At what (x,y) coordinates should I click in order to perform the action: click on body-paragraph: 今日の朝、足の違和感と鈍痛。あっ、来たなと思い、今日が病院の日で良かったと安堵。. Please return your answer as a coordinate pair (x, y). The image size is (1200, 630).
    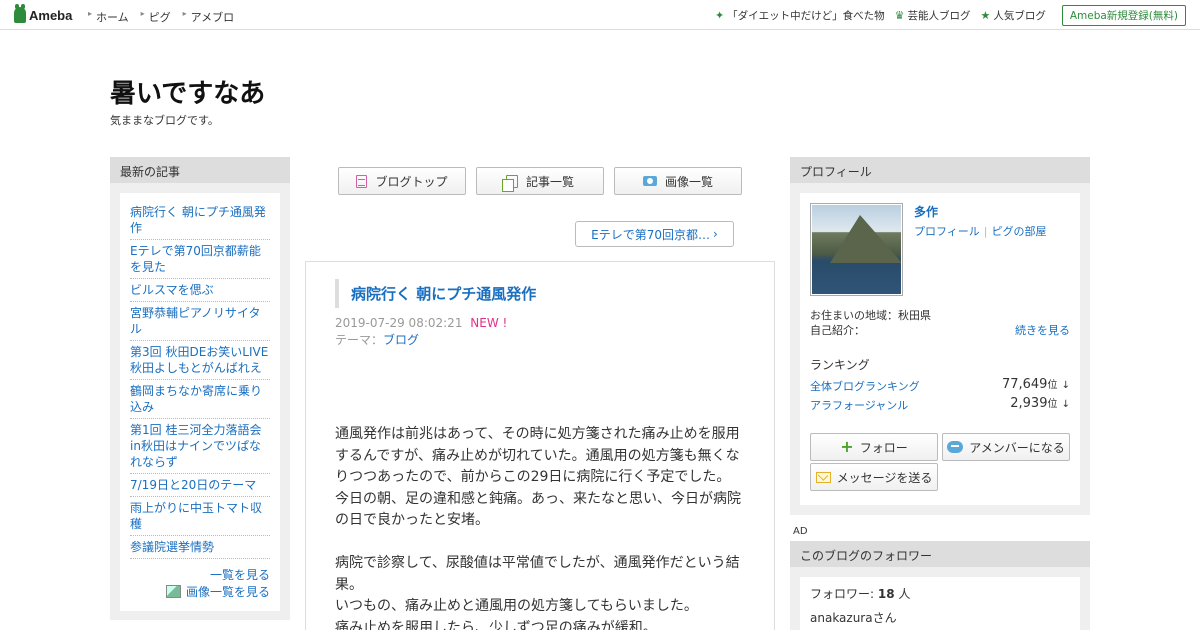
    Looking at the image, I should click on (538, 509).